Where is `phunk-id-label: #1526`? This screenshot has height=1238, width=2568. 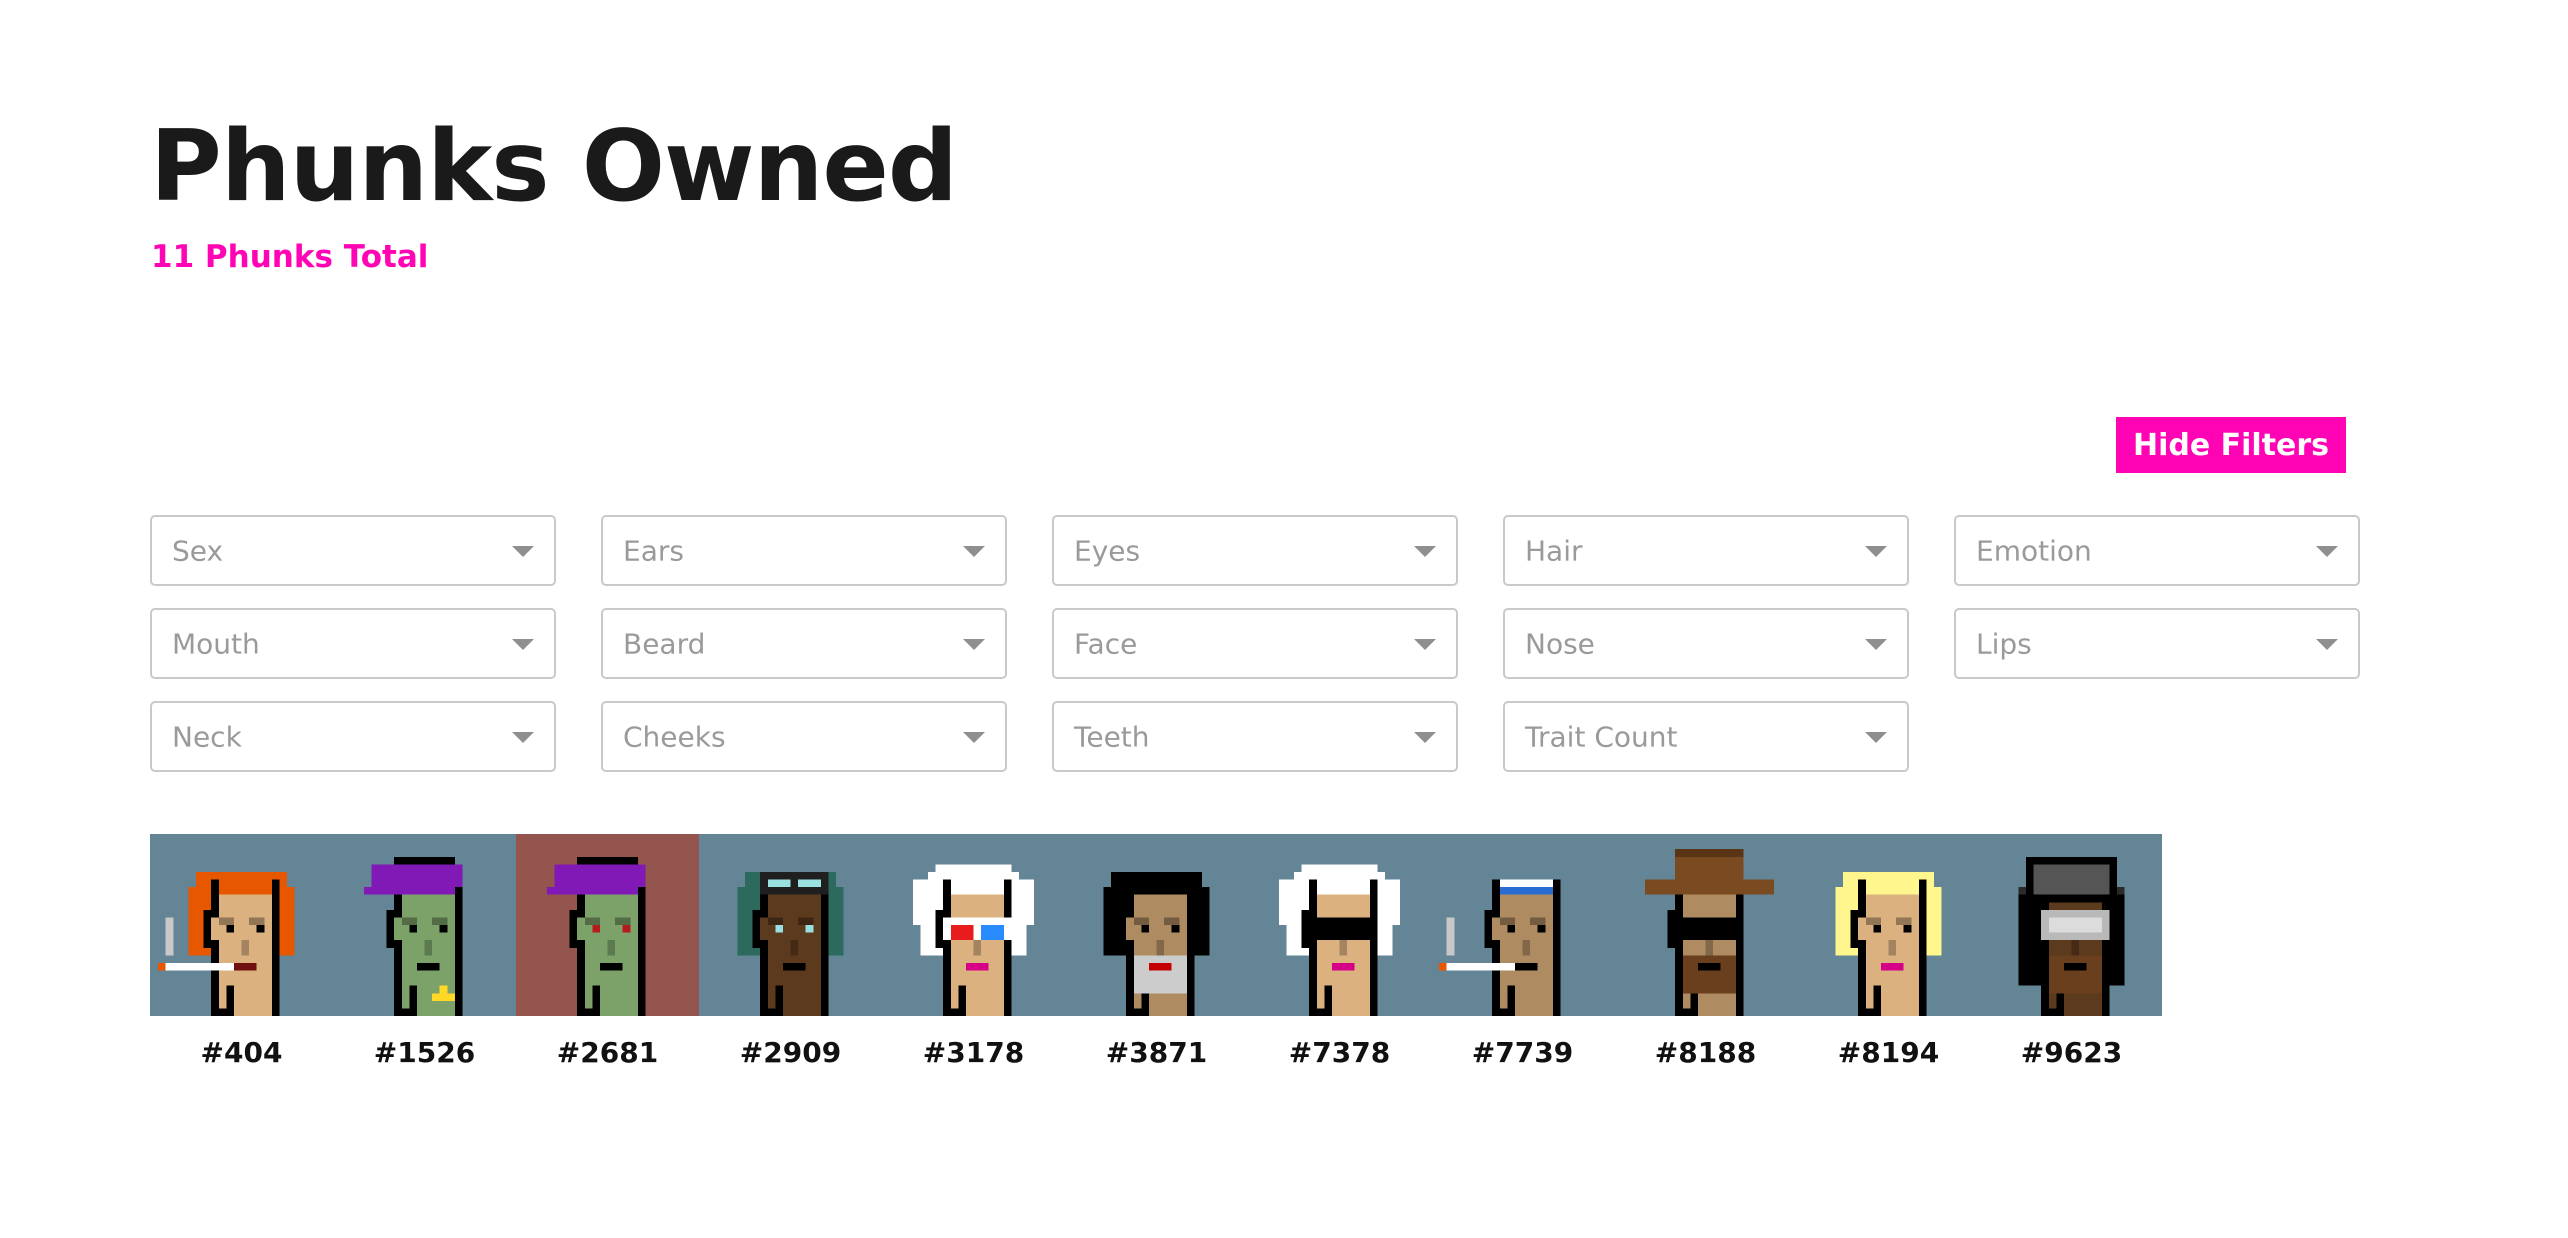
phunk-id-label: #1526 is located at coordinates (424, 1052).